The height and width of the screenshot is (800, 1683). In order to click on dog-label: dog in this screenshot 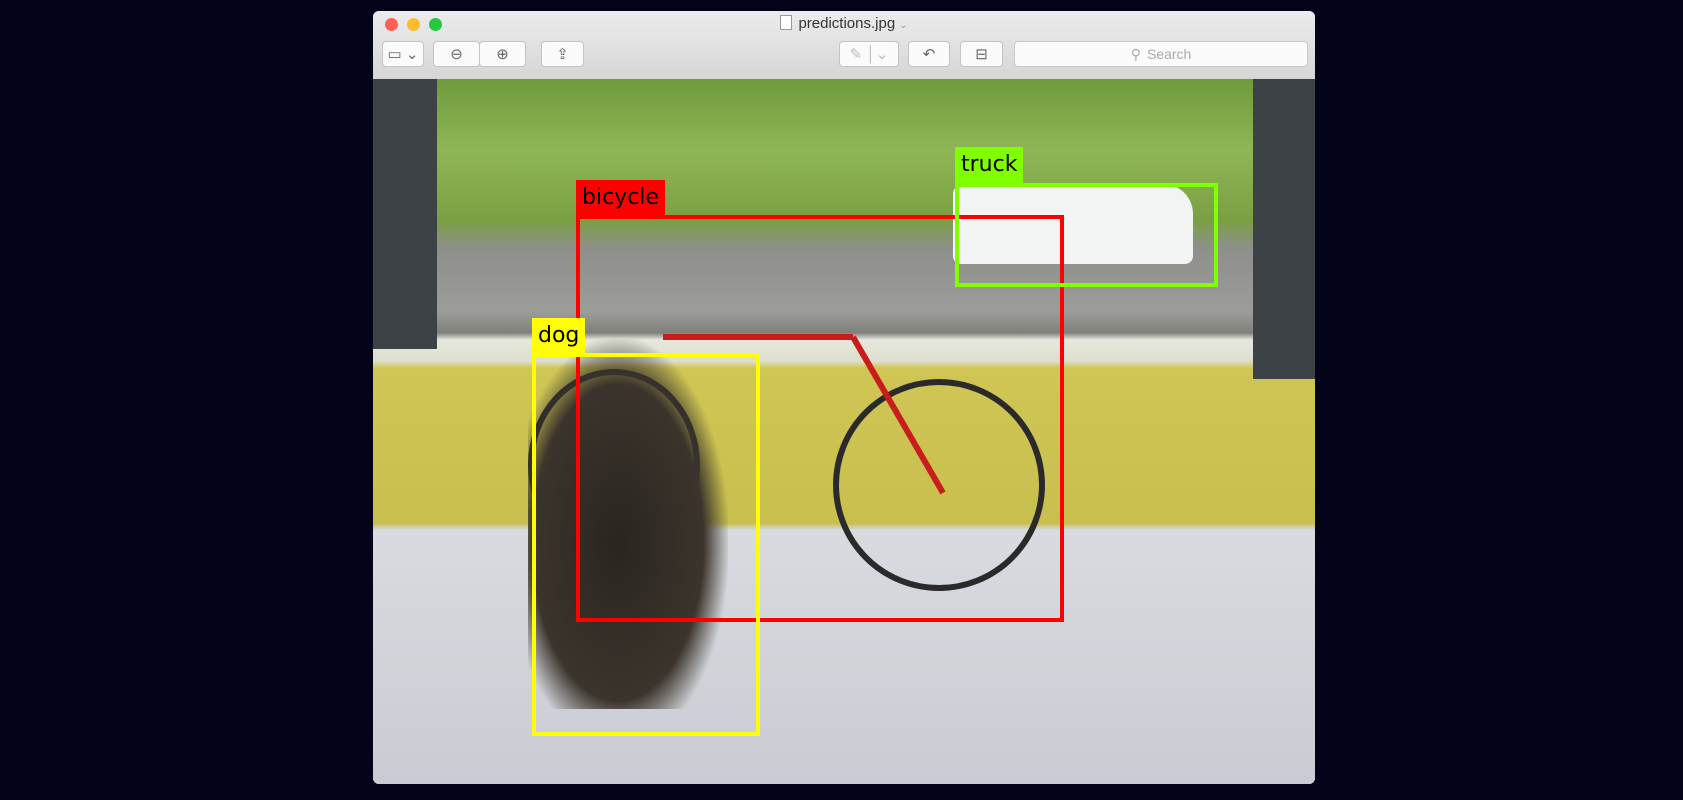, I will do `click(559, 336)`.